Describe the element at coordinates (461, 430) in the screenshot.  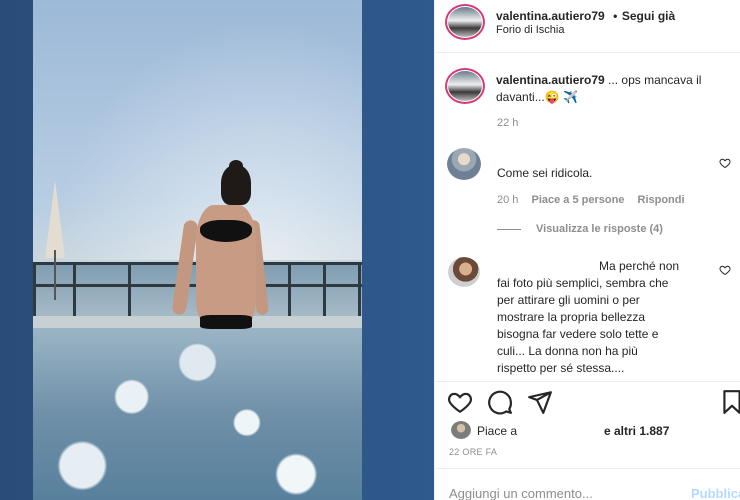
I see `likers-avatar` at that location.